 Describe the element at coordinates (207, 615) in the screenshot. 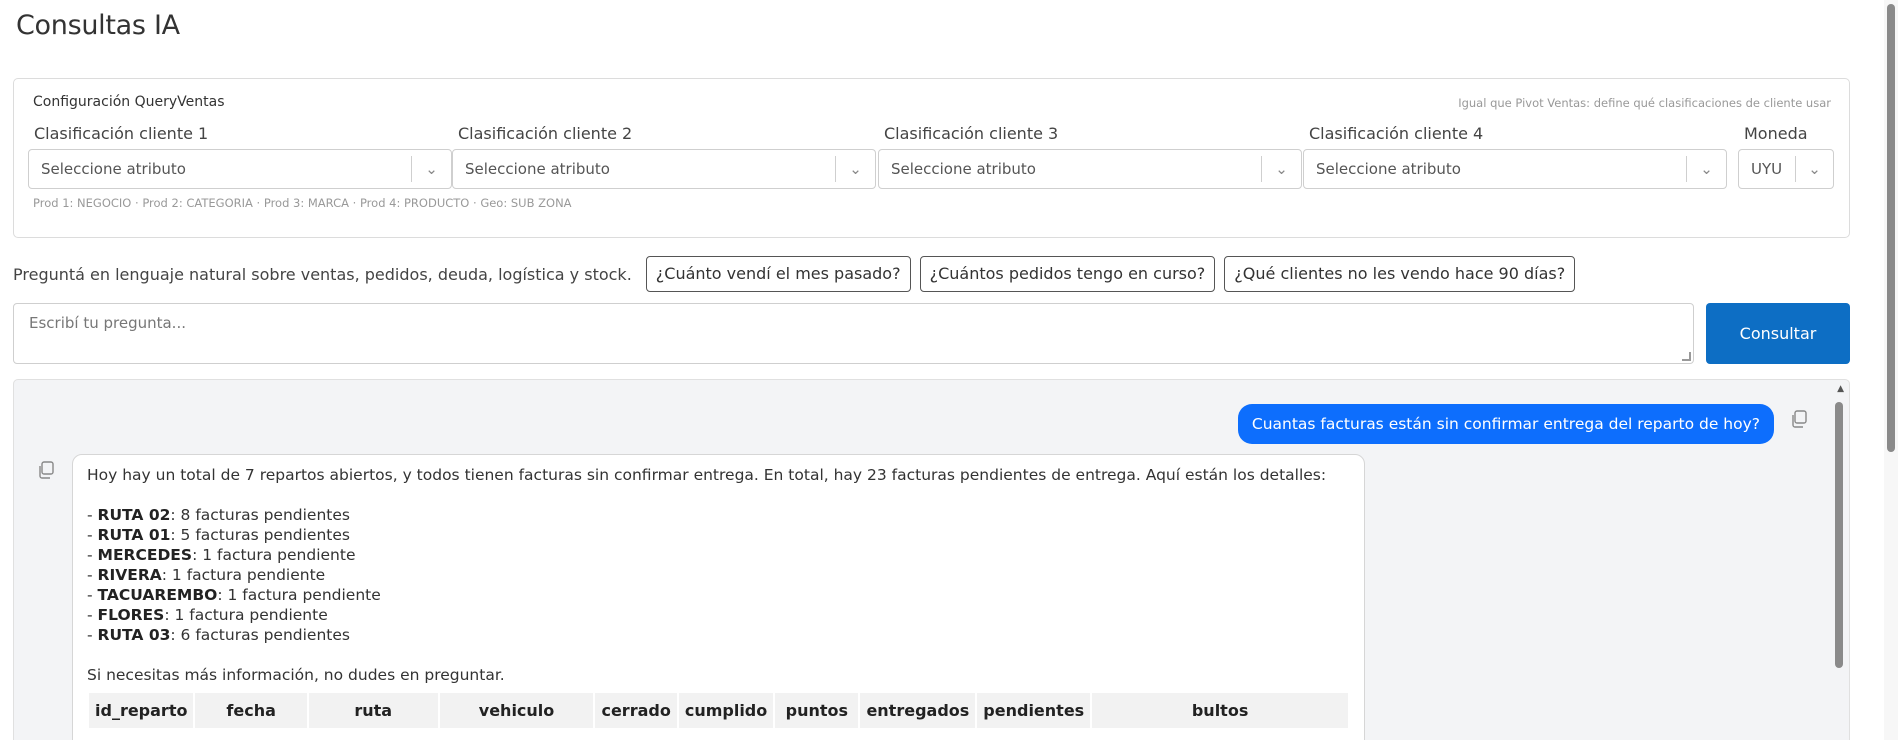

I see `list-item: - FLORES: 1 factura pendiente` at that location.